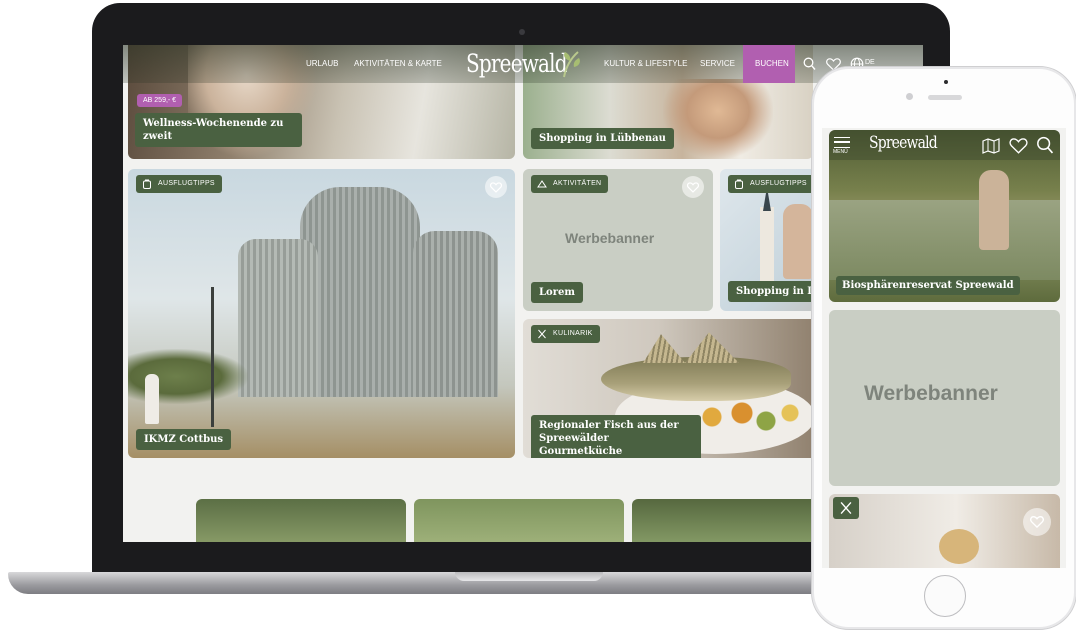  I want to click on card-title: Shopping in Lübbenau, so click(602, 138).